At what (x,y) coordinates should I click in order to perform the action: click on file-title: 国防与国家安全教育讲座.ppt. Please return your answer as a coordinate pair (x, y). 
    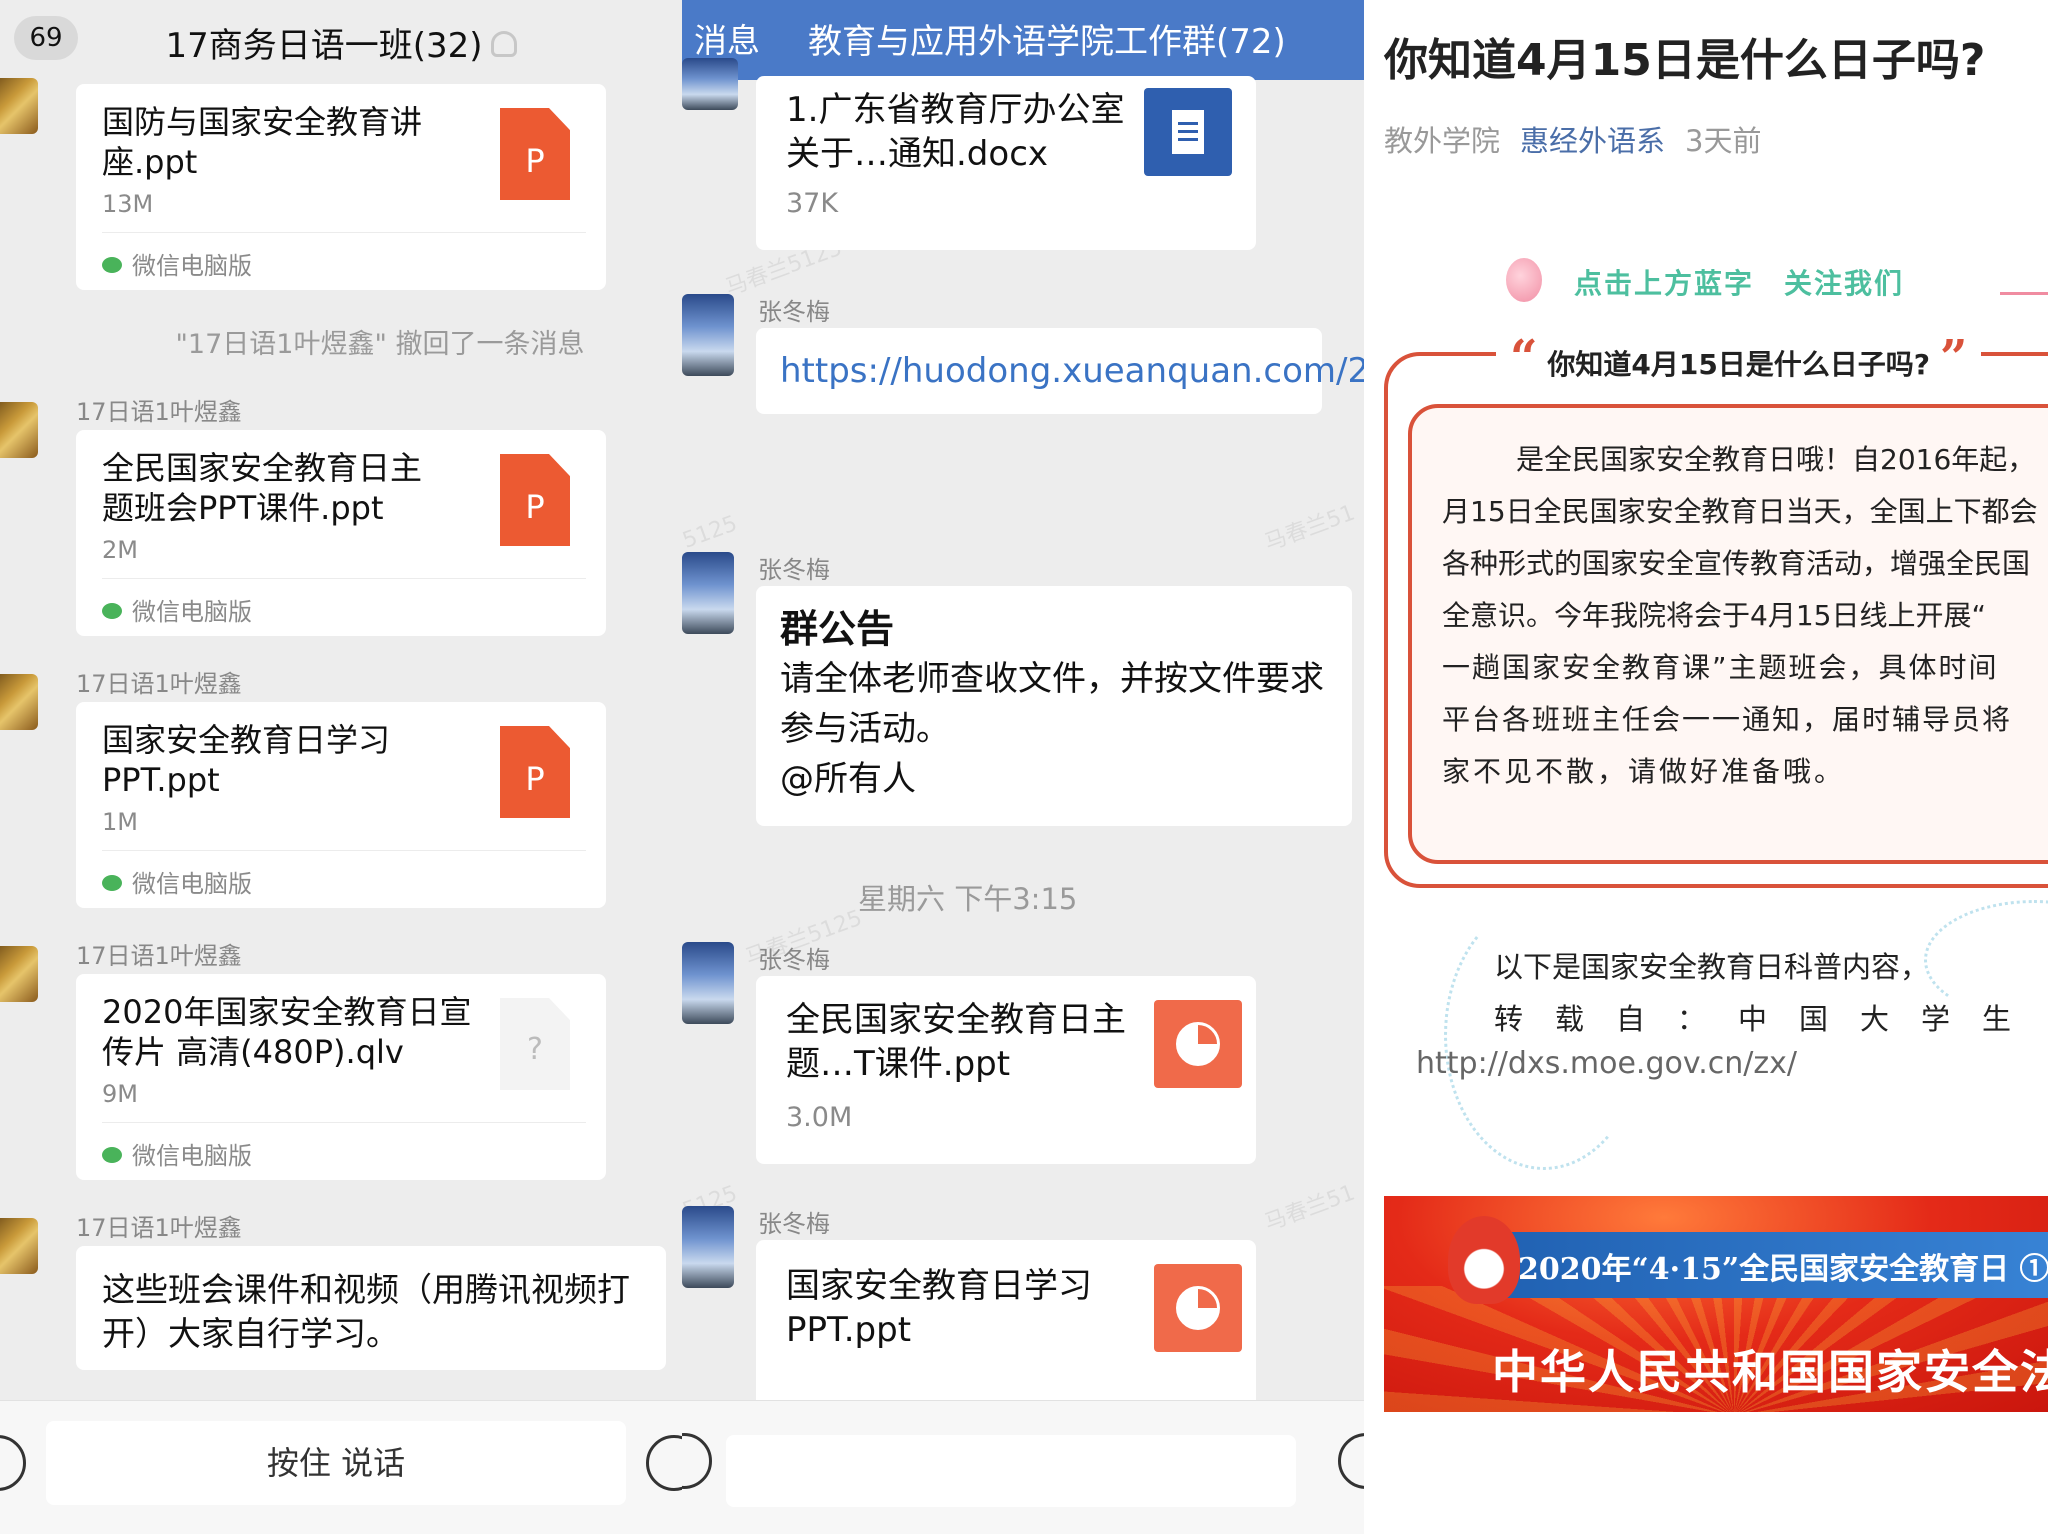
    Looking at the image, I should click on (262, 142).